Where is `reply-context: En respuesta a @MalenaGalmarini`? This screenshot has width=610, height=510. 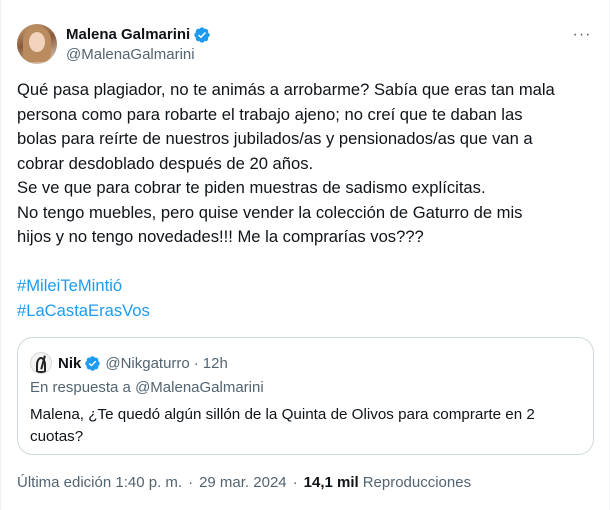 reply-context: En respuesta a @MalenaGalmarini is located at coordinates (147, 387).